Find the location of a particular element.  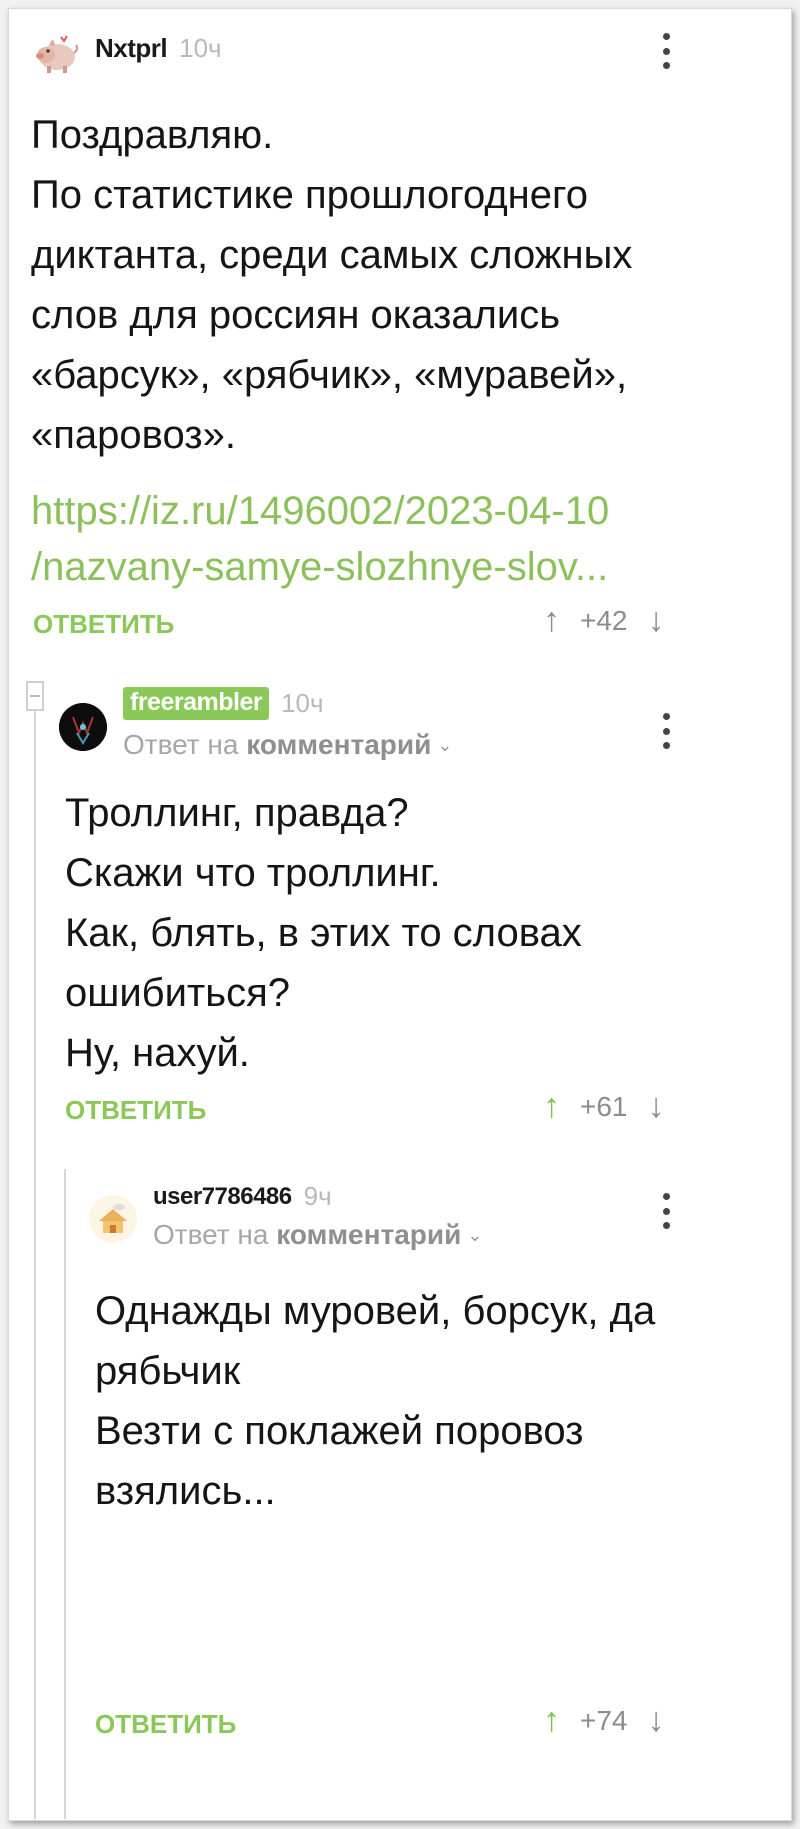

vote-controls: ↑ +42 ↓ is located at coordinates (604, 620).